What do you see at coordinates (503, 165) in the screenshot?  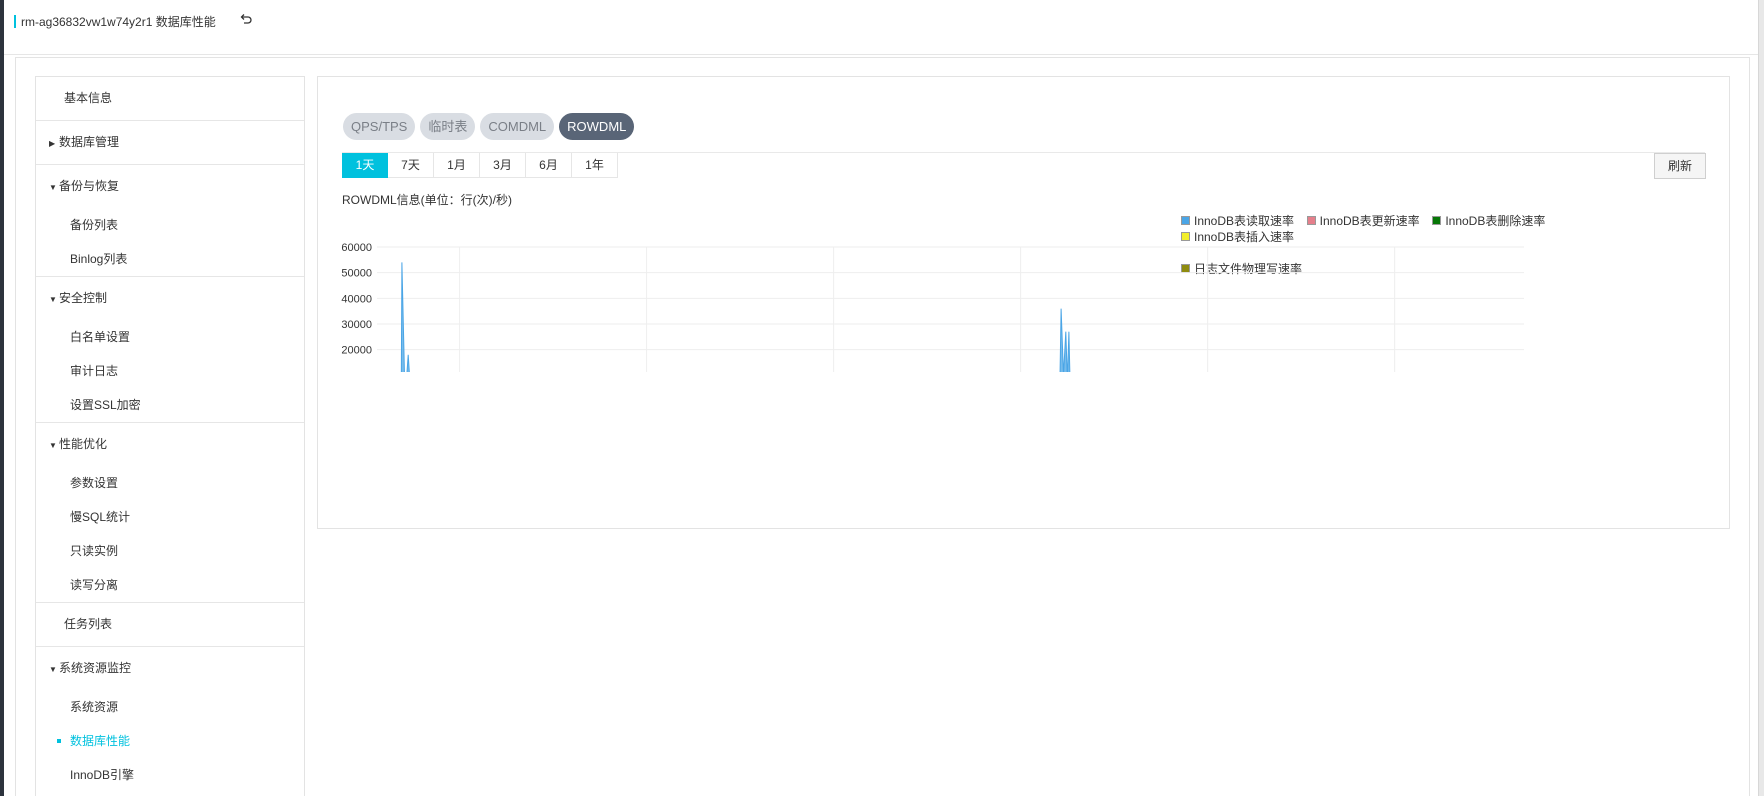 I see `range-3-months: 3月` at bounding box center [503, 165].